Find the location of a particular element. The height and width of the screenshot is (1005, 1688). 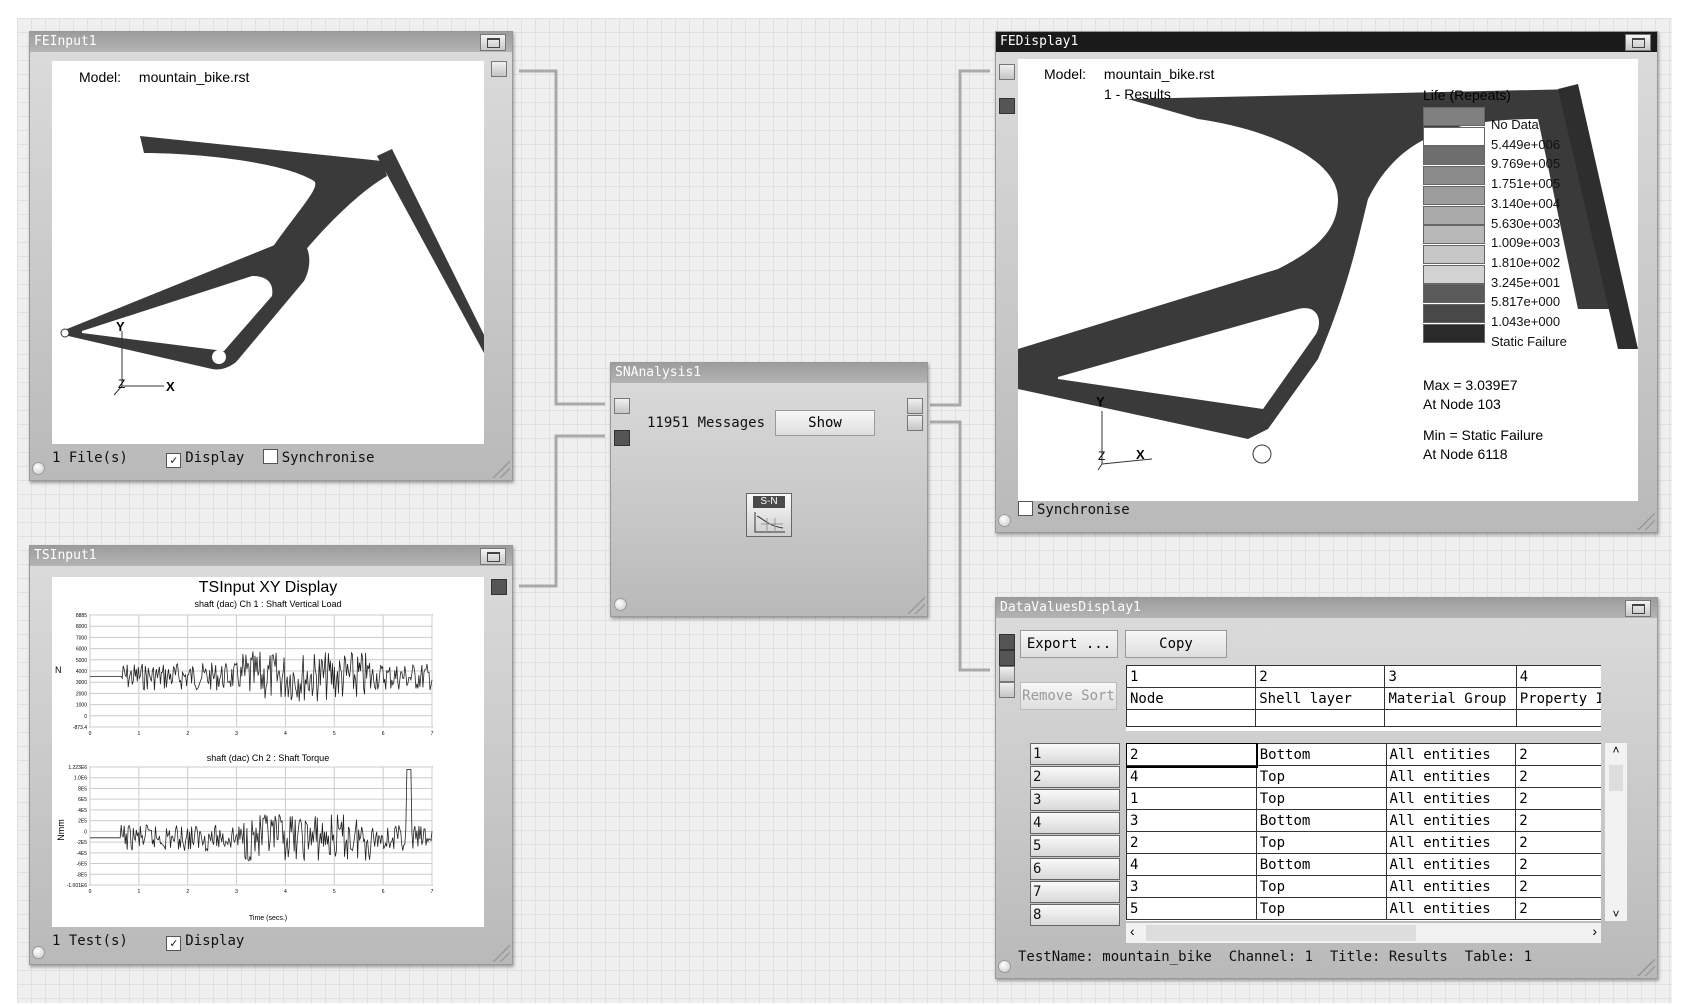

feinput-title: FEInput1 is located at coordinates (271, 42).